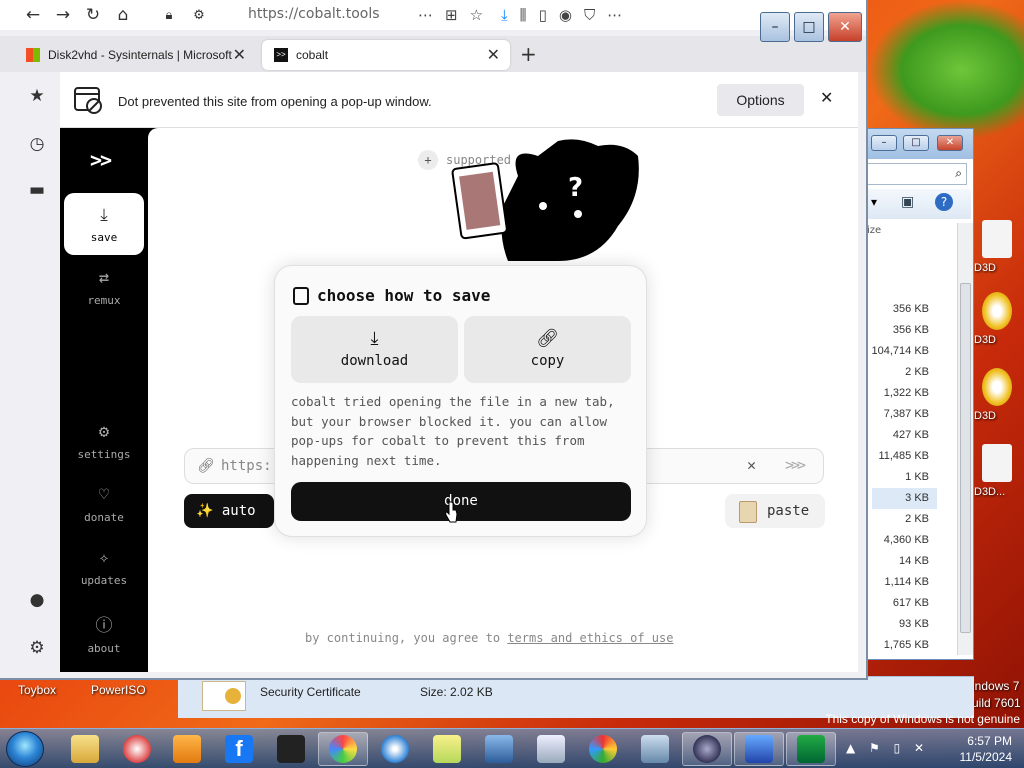 This screenshot has height=768, width=1024. Describe the element at coordinates (826, 97) in the screenshot. I see `close-notification-icon: ✕` at that location.